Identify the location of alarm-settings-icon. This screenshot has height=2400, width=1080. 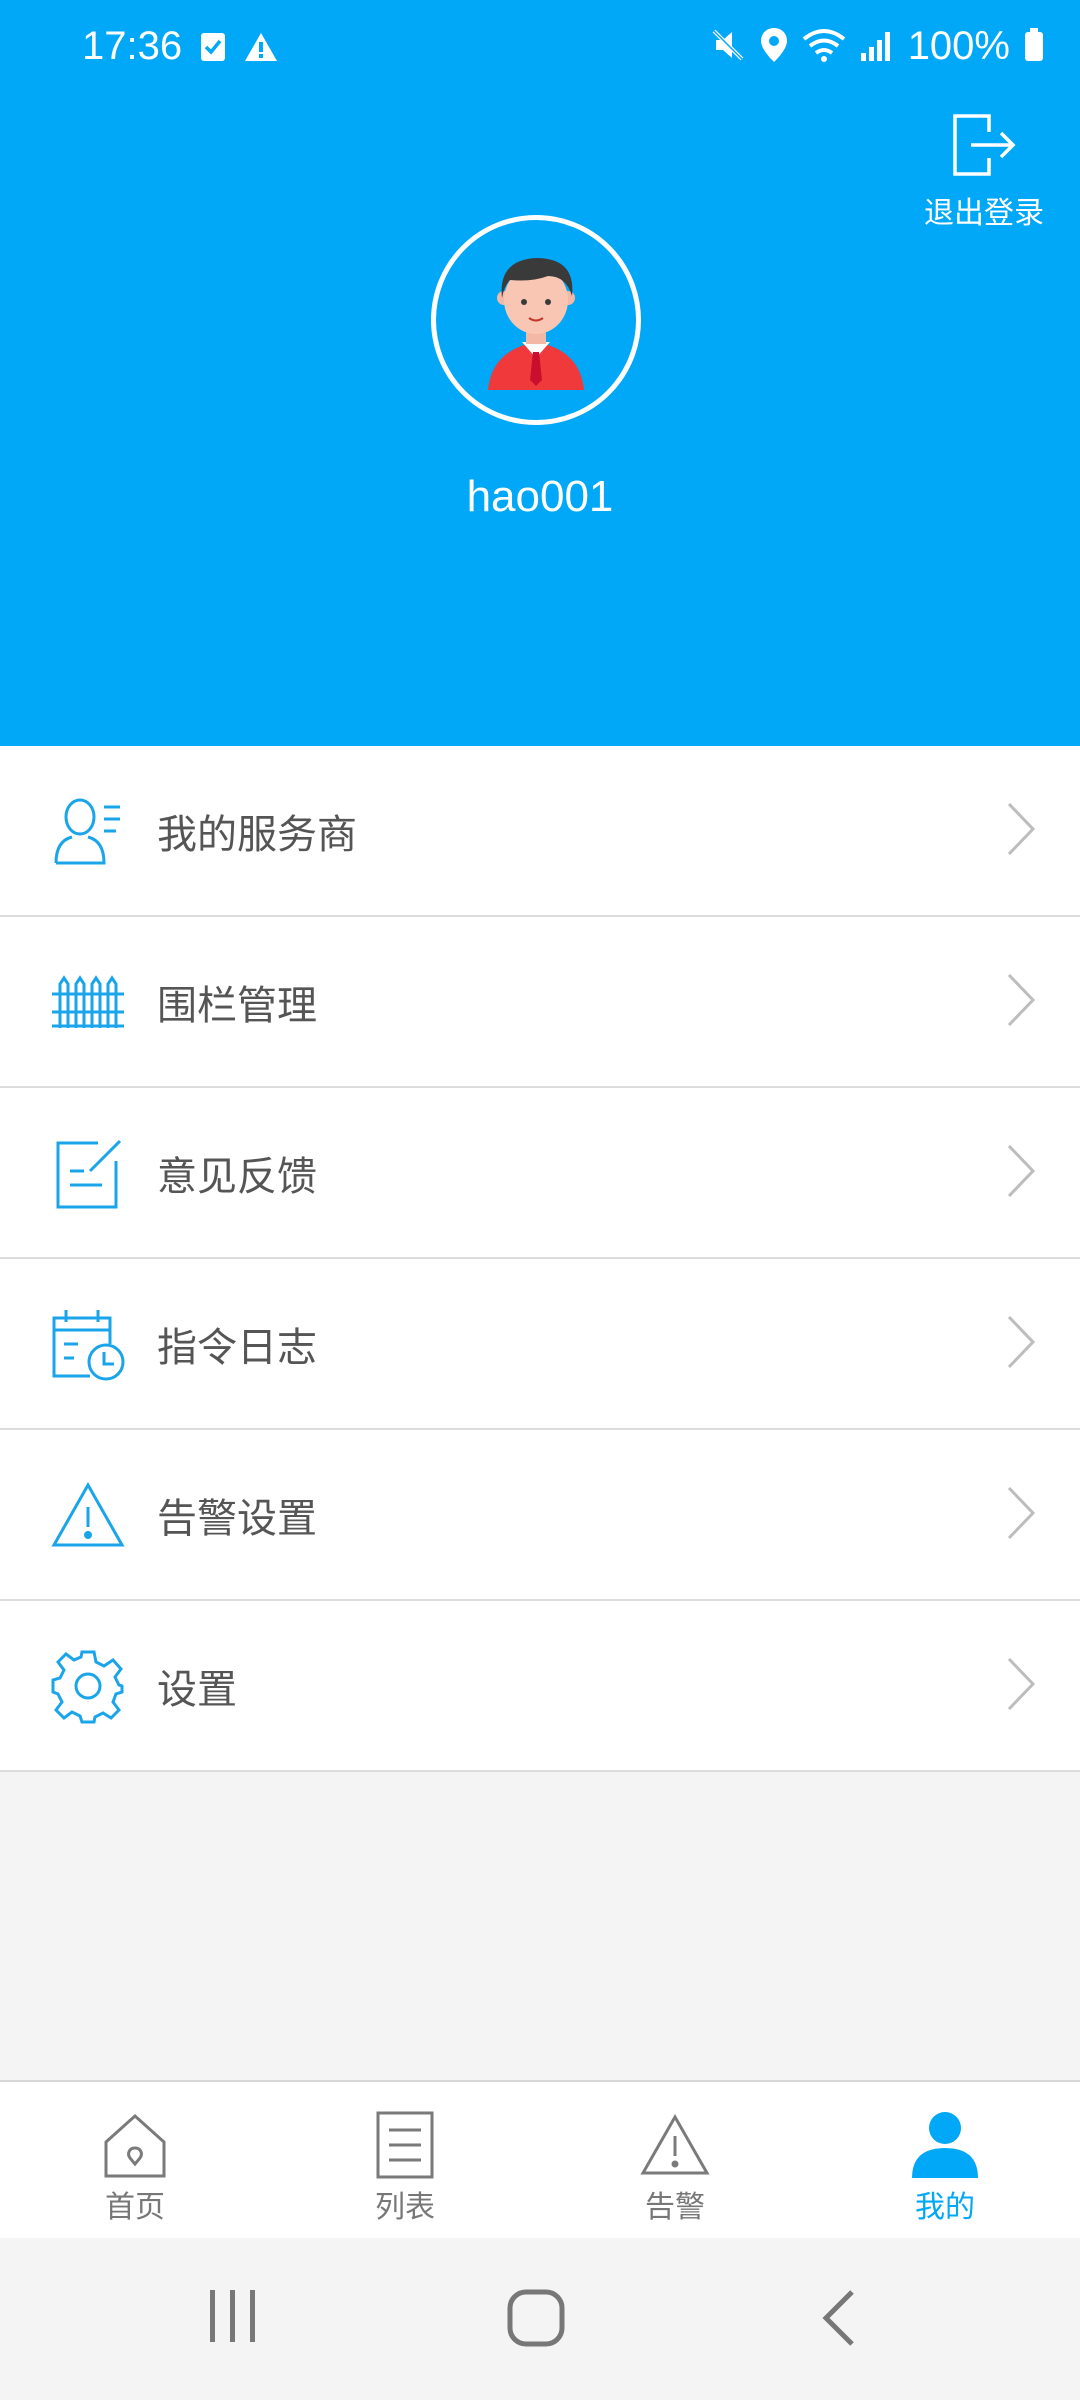
(88, 1515).